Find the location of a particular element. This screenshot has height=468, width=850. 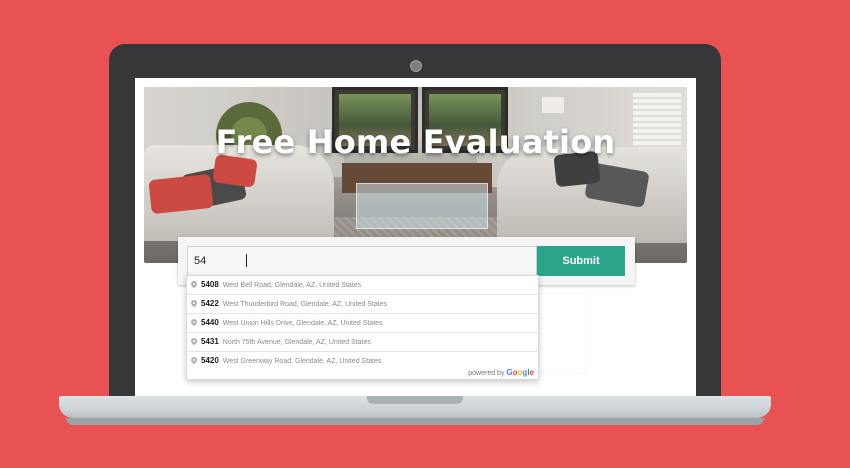

laptop-notch is located at coordinates (415, 400).